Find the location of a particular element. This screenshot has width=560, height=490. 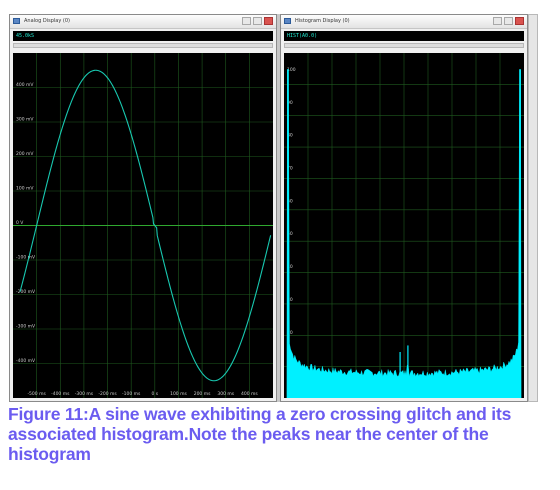

y-tick-label: -400 mV is located at coordinates (26, 361).